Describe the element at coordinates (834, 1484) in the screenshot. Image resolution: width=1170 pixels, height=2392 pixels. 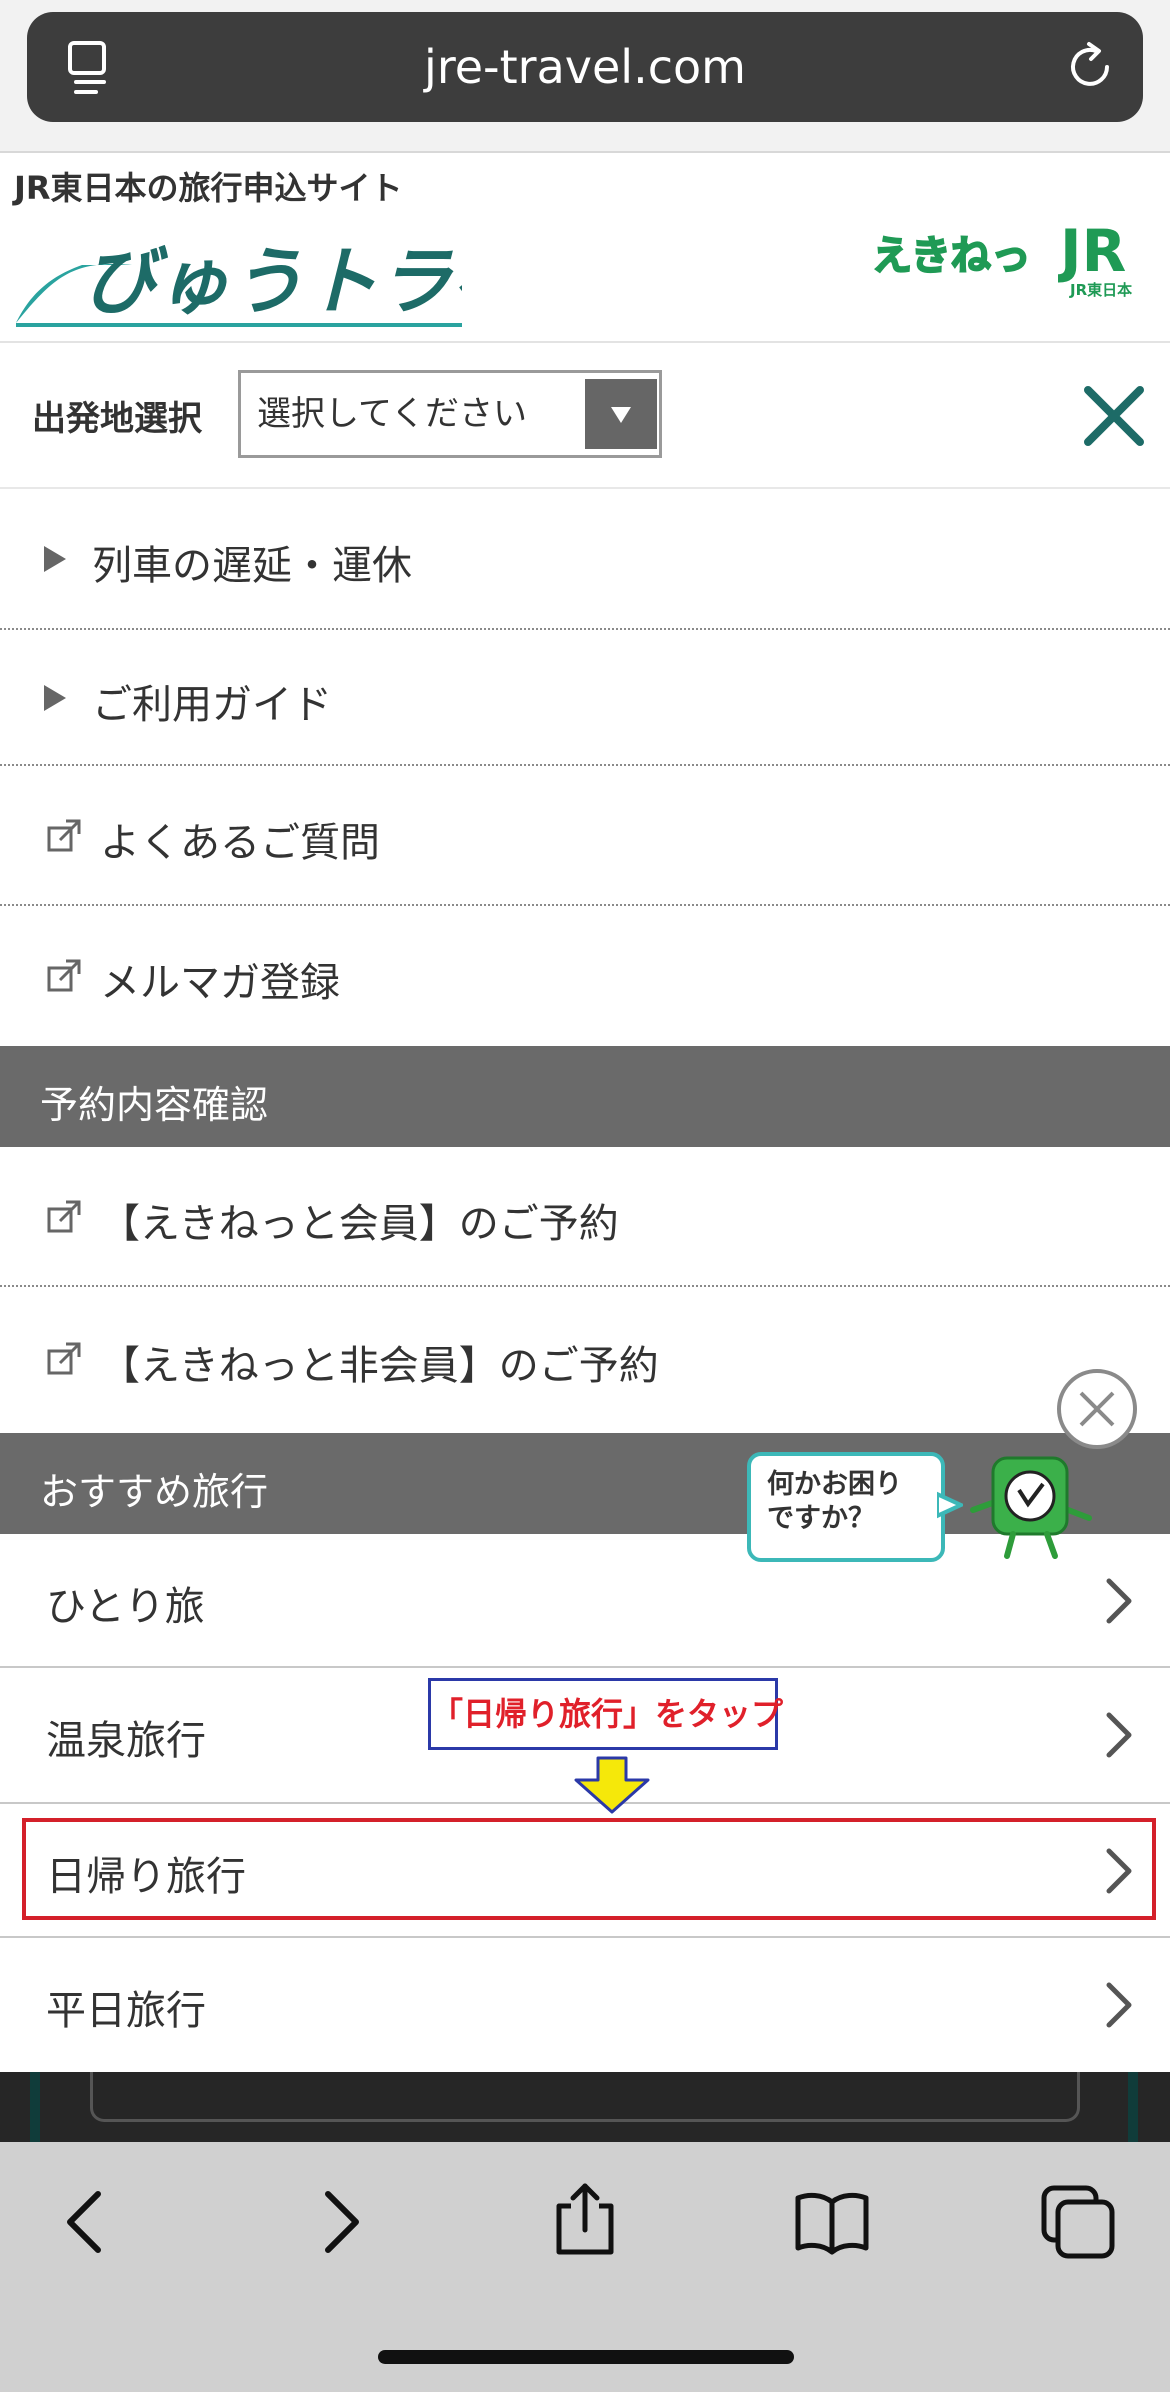
I see `help-line-1: 何かお困り` at that location.